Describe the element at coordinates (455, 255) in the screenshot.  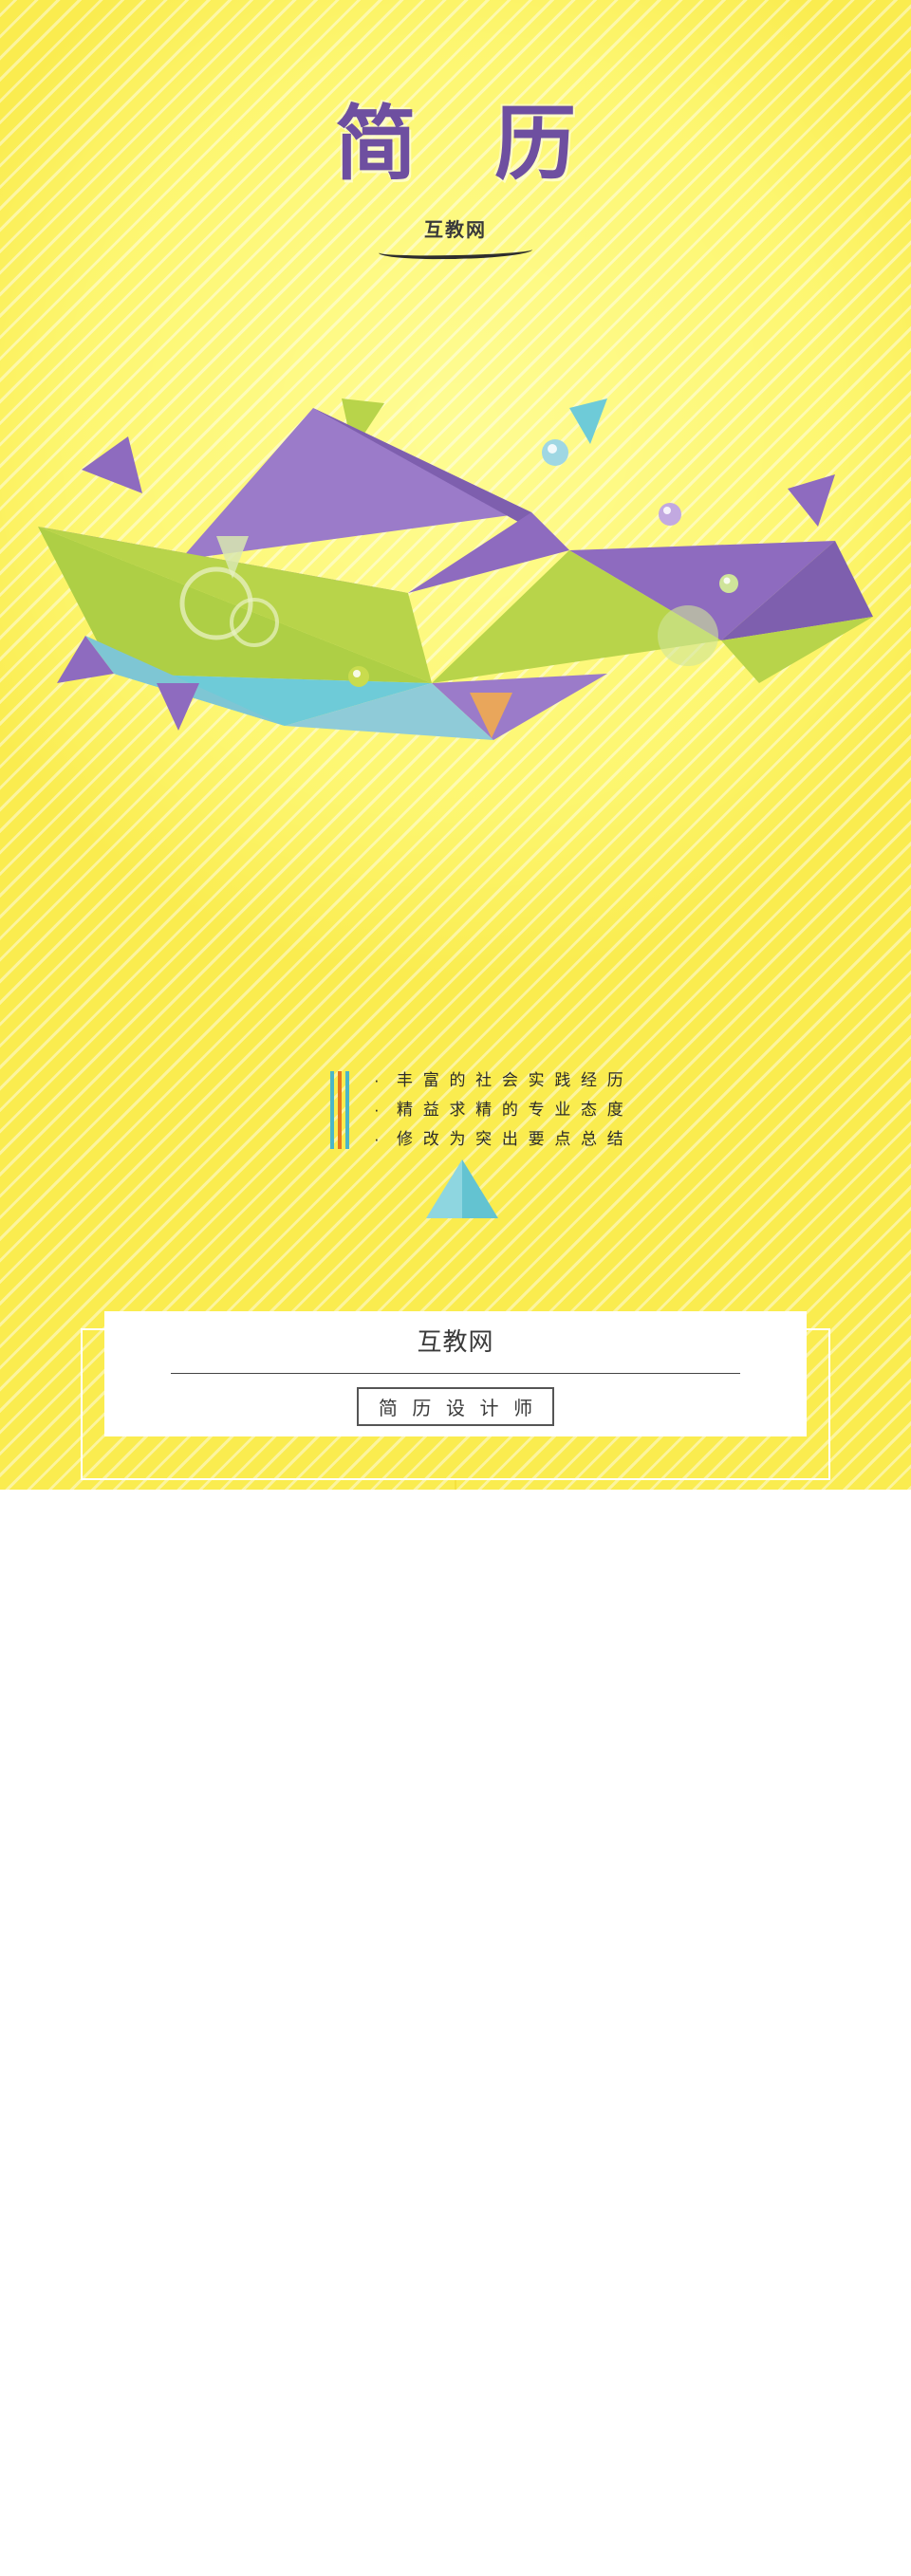
I see `title-underline-stroke` at that location.